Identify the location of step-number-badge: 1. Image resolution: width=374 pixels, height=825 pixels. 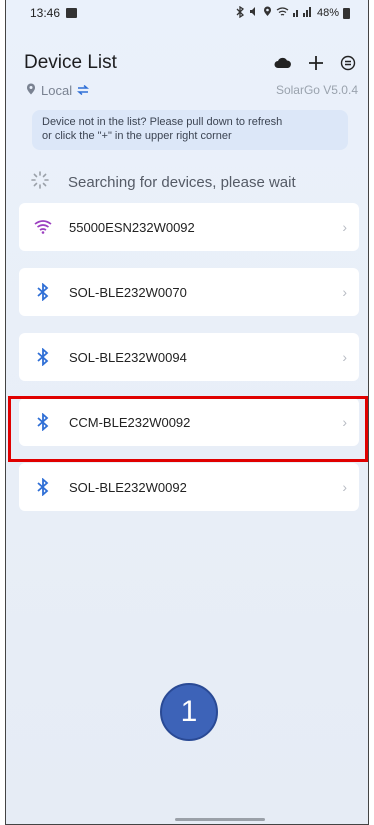
(189, 712).